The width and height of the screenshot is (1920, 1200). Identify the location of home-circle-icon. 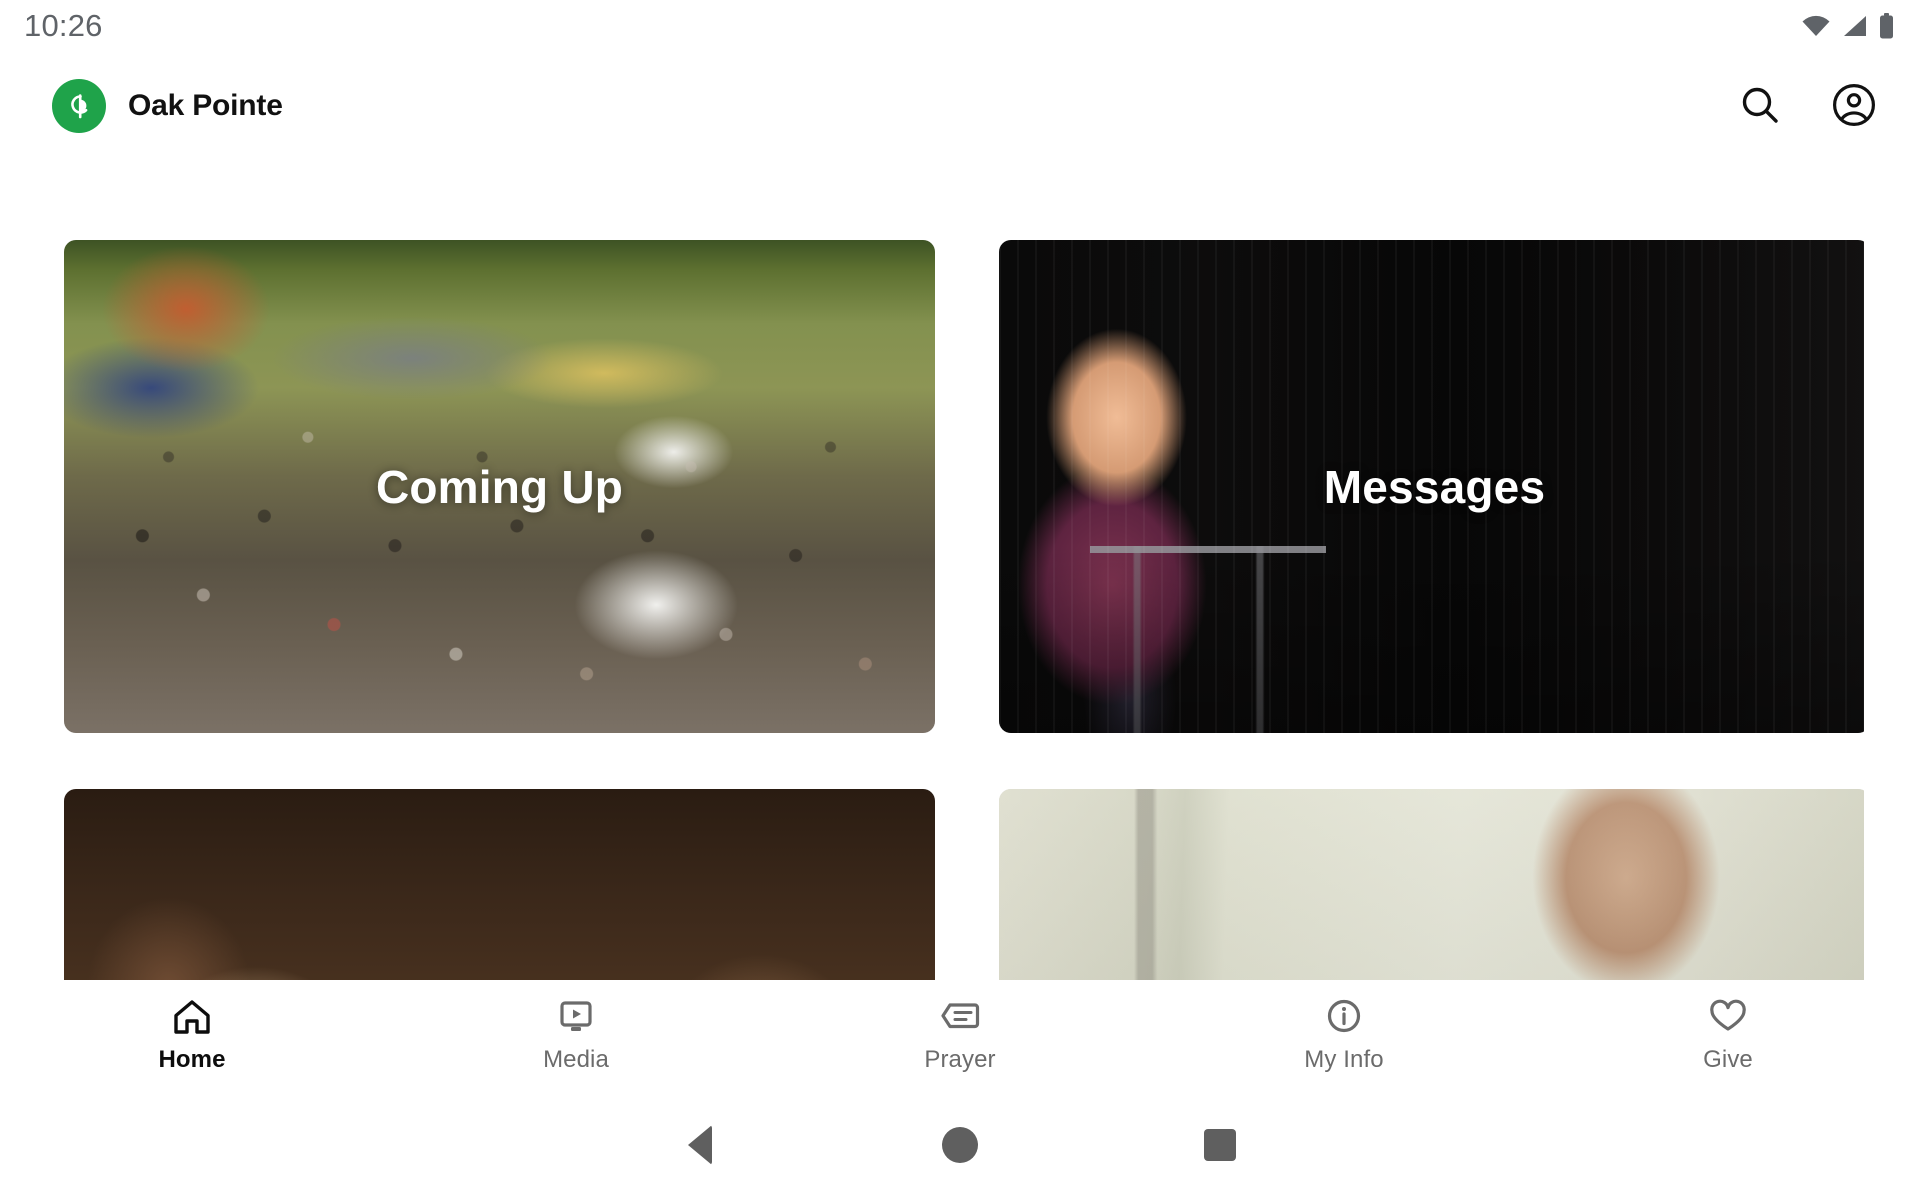
(960, 1145).